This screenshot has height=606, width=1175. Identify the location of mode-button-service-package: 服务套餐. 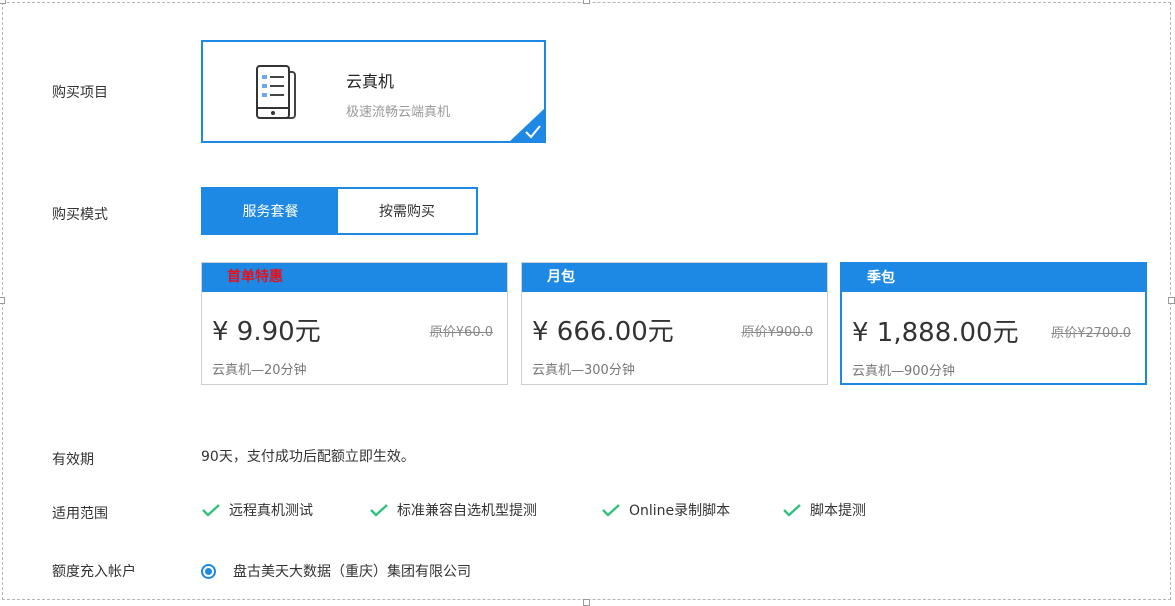
(270, 211).